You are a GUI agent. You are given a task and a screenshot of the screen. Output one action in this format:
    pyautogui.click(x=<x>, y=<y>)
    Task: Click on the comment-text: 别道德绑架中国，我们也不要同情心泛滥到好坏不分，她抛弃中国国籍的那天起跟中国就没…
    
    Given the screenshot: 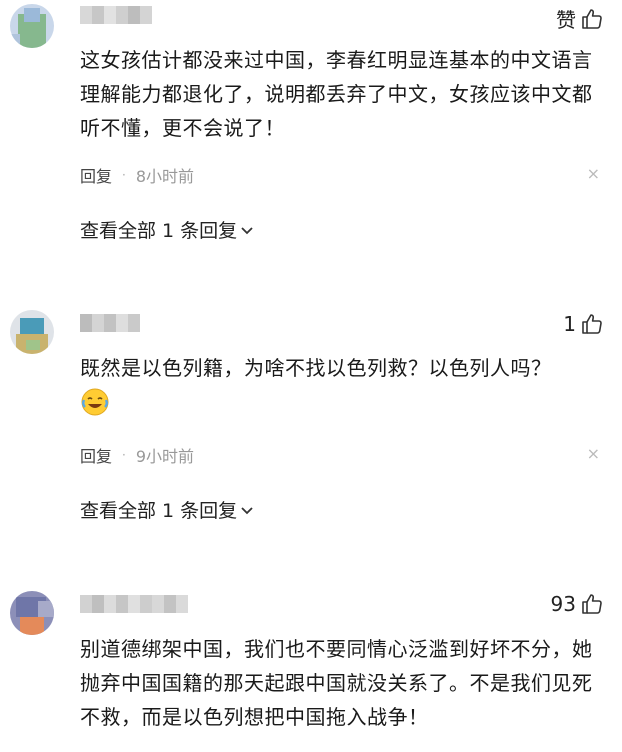 What is the action you would take?
    pyautogui.click(x=336, y=683)
    